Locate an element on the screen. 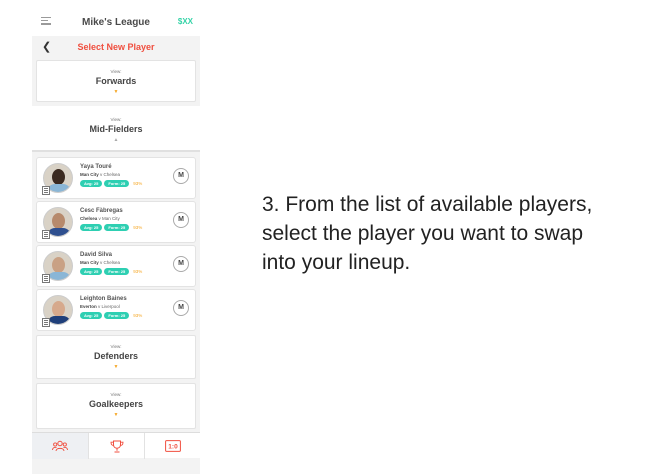 This screenshot has width=665, height=474. sub-header: ❮ Select New Player is located at coordinates (116, 47).